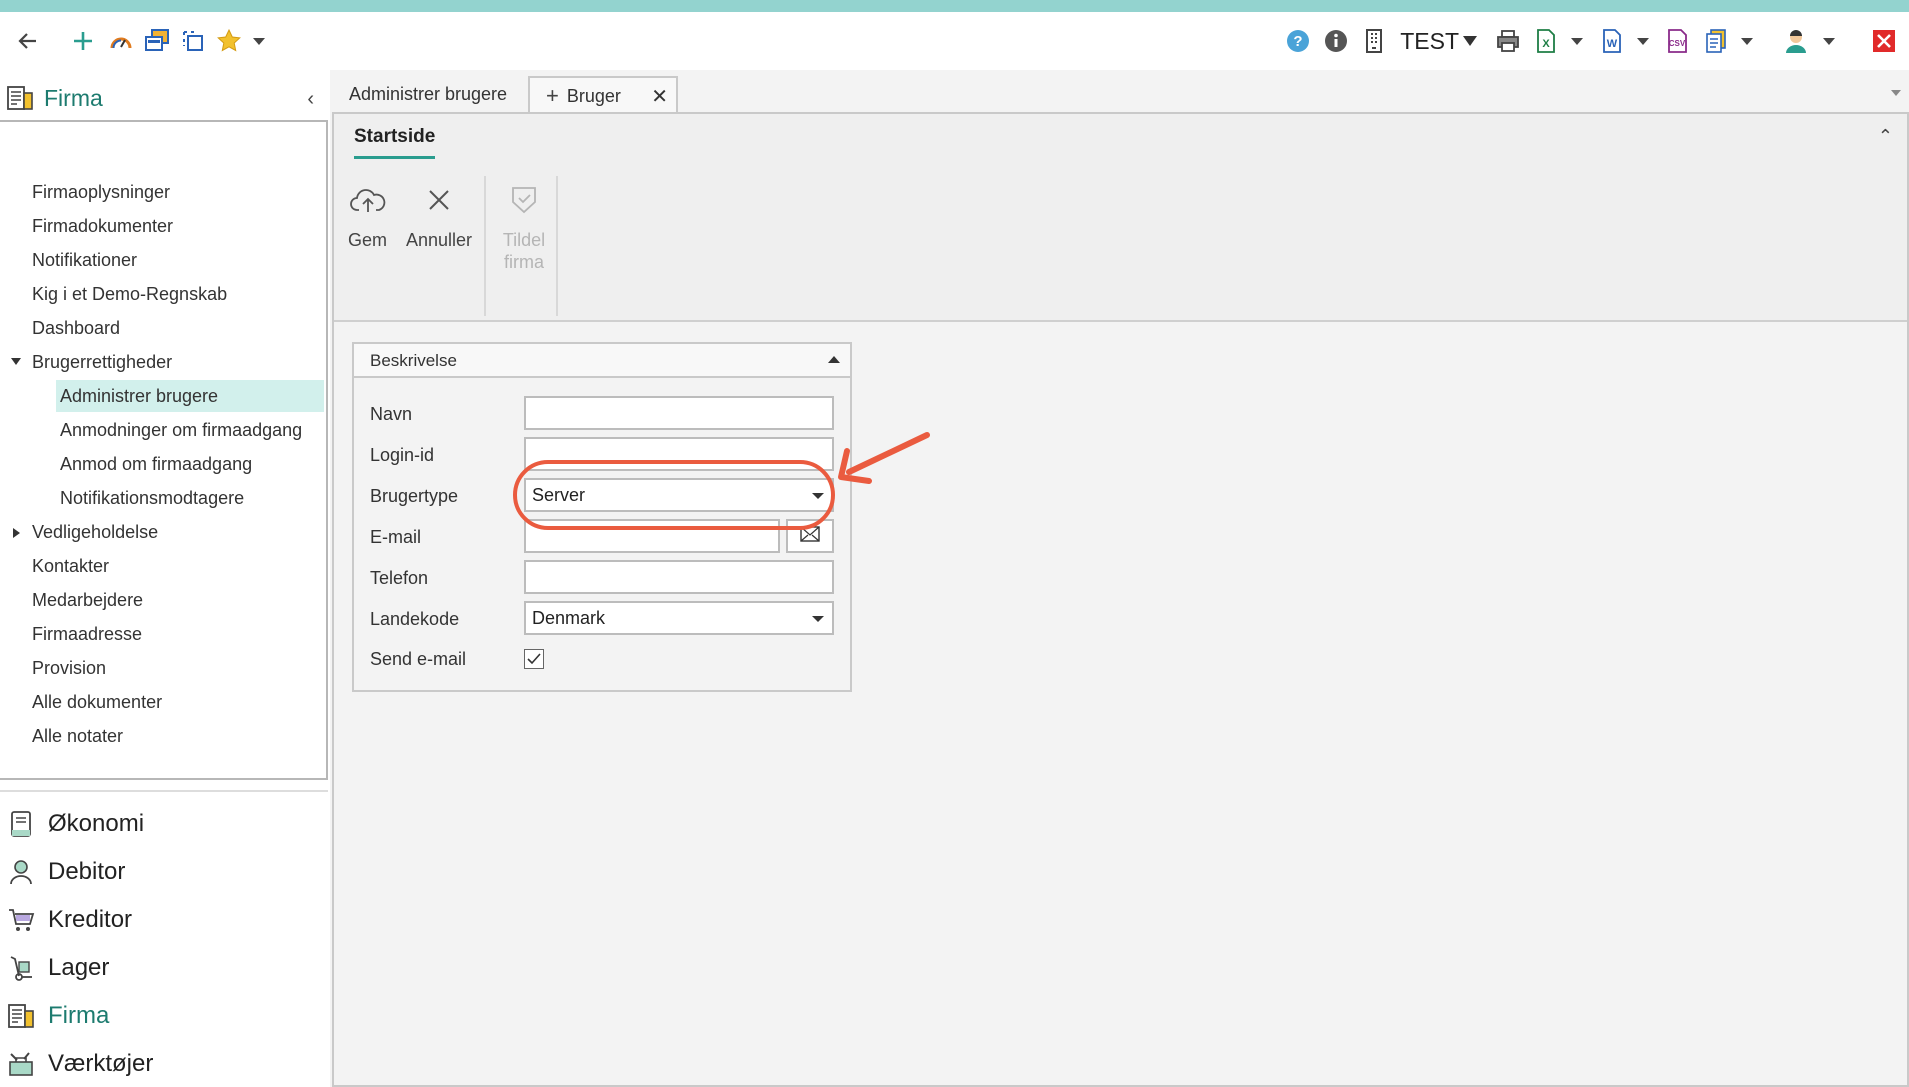 The image size is (1909, 1087). What do you see at coordinates (84, 260) in the screenshot?
I see `tree-item-notifikationer: Notifikationer` at bounding box center [84, 260].